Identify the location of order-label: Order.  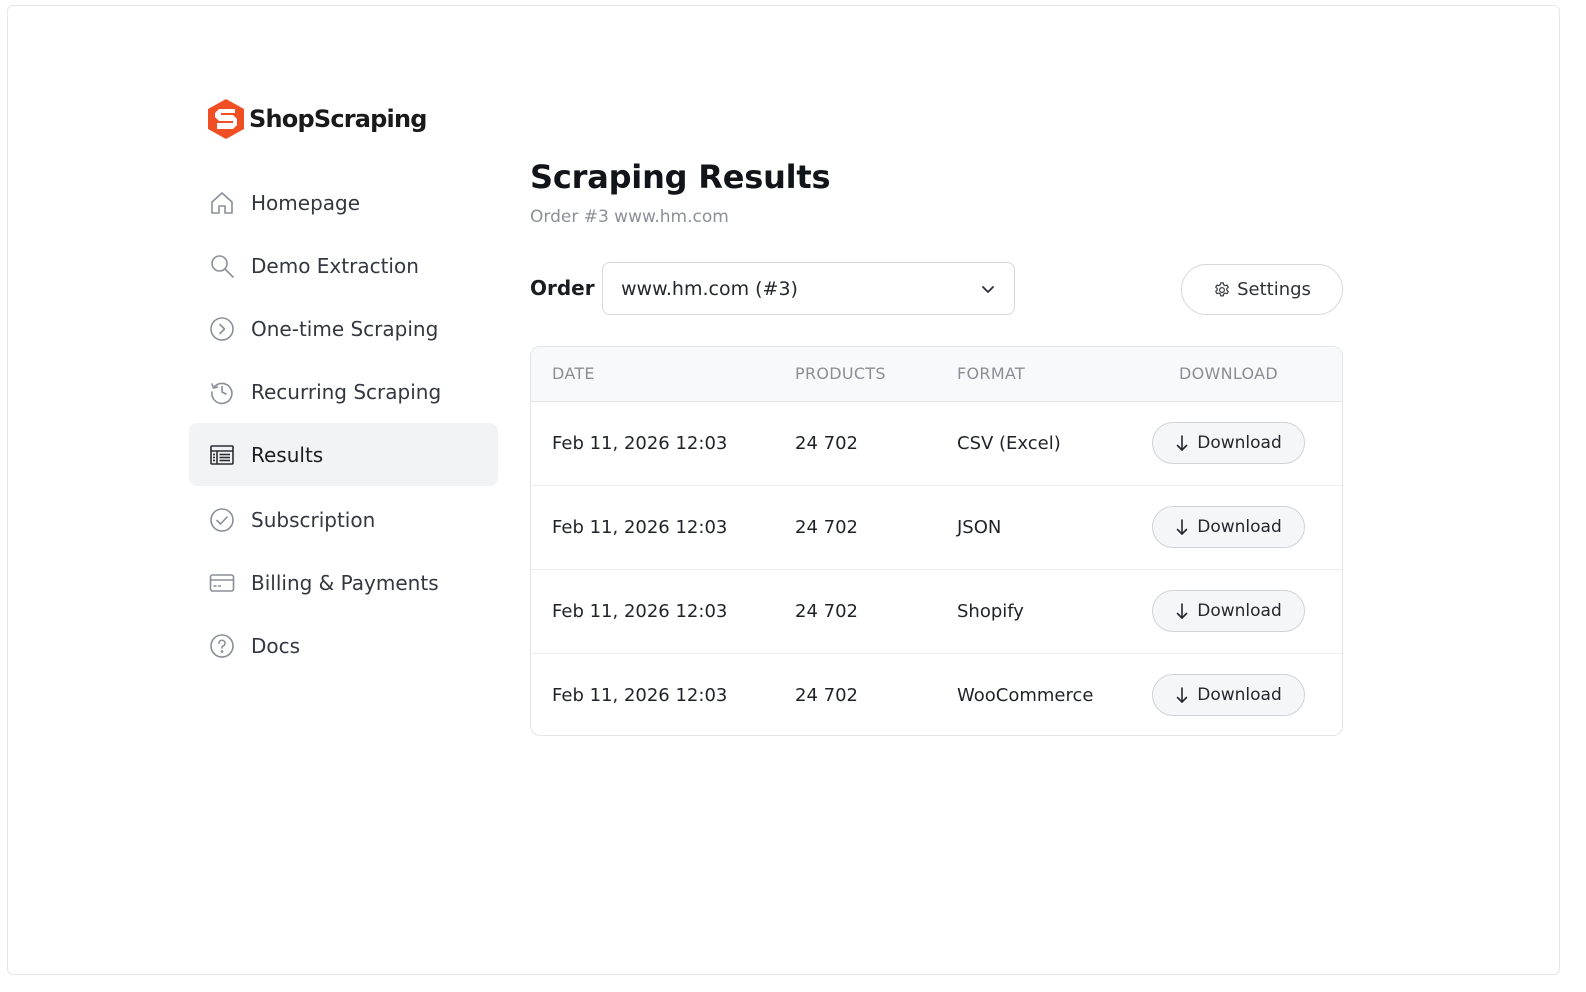
(562, 288).